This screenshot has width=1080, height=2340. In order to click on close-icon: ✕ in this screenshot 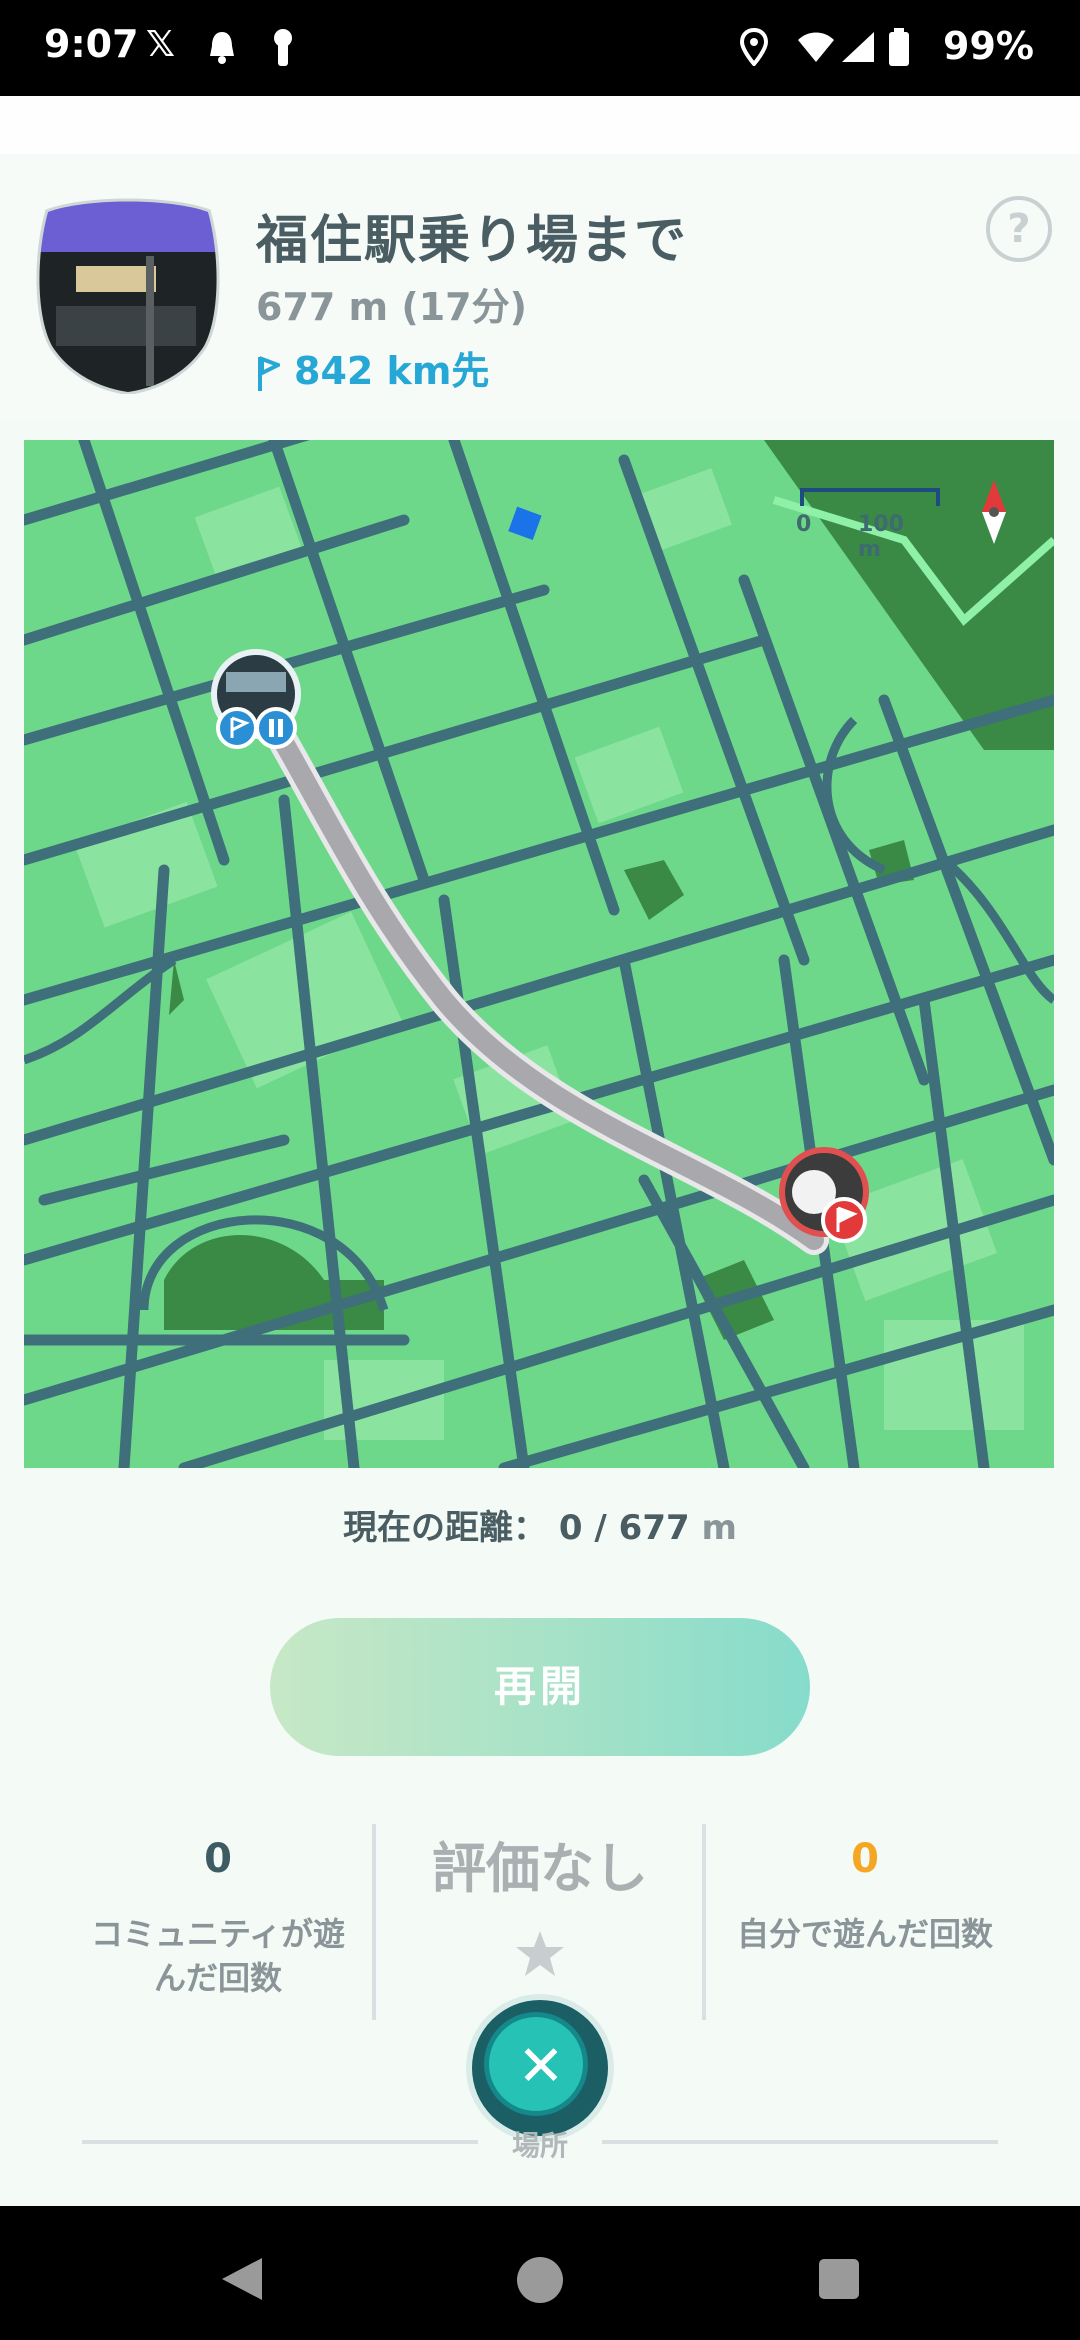, I will do `click(541, 2066)`.